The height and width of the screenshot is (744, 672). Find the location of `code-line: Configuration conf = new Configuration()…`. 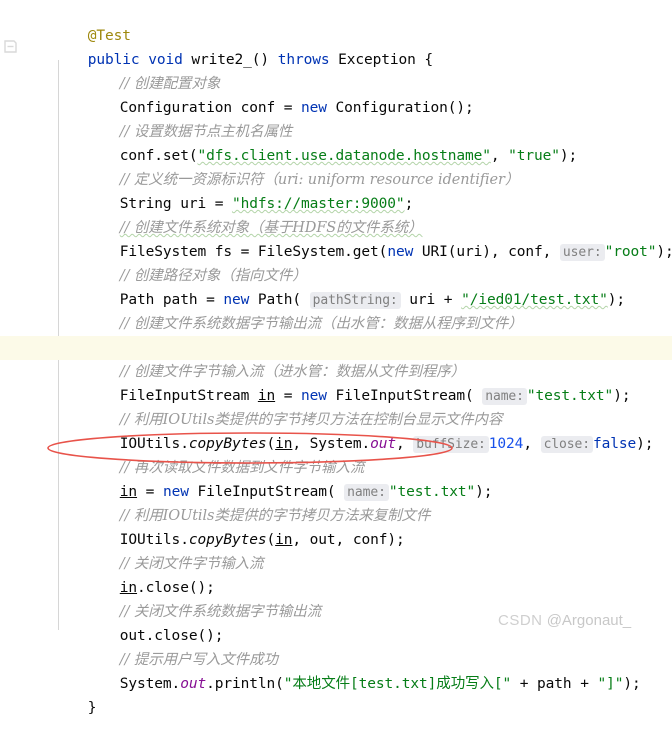

code-line: Configuration conf = new Configuration()… is located at coordinates (336, 94).